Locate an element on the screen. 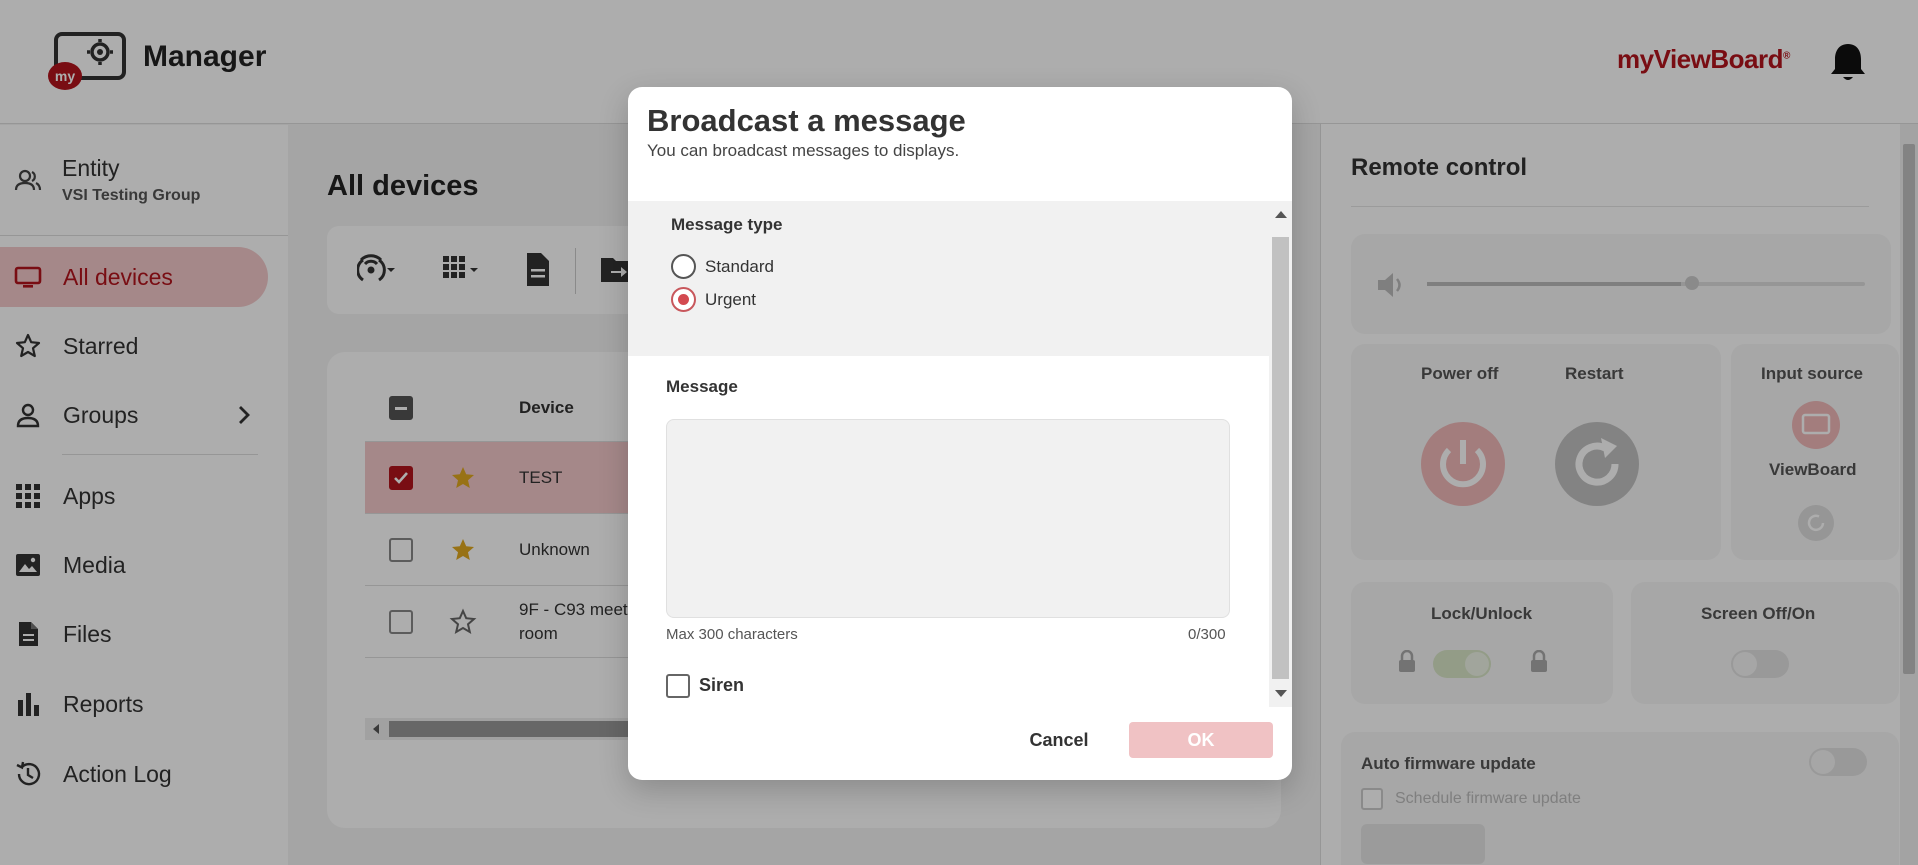  siren-label: Siren is located at coordinates (721, 685).